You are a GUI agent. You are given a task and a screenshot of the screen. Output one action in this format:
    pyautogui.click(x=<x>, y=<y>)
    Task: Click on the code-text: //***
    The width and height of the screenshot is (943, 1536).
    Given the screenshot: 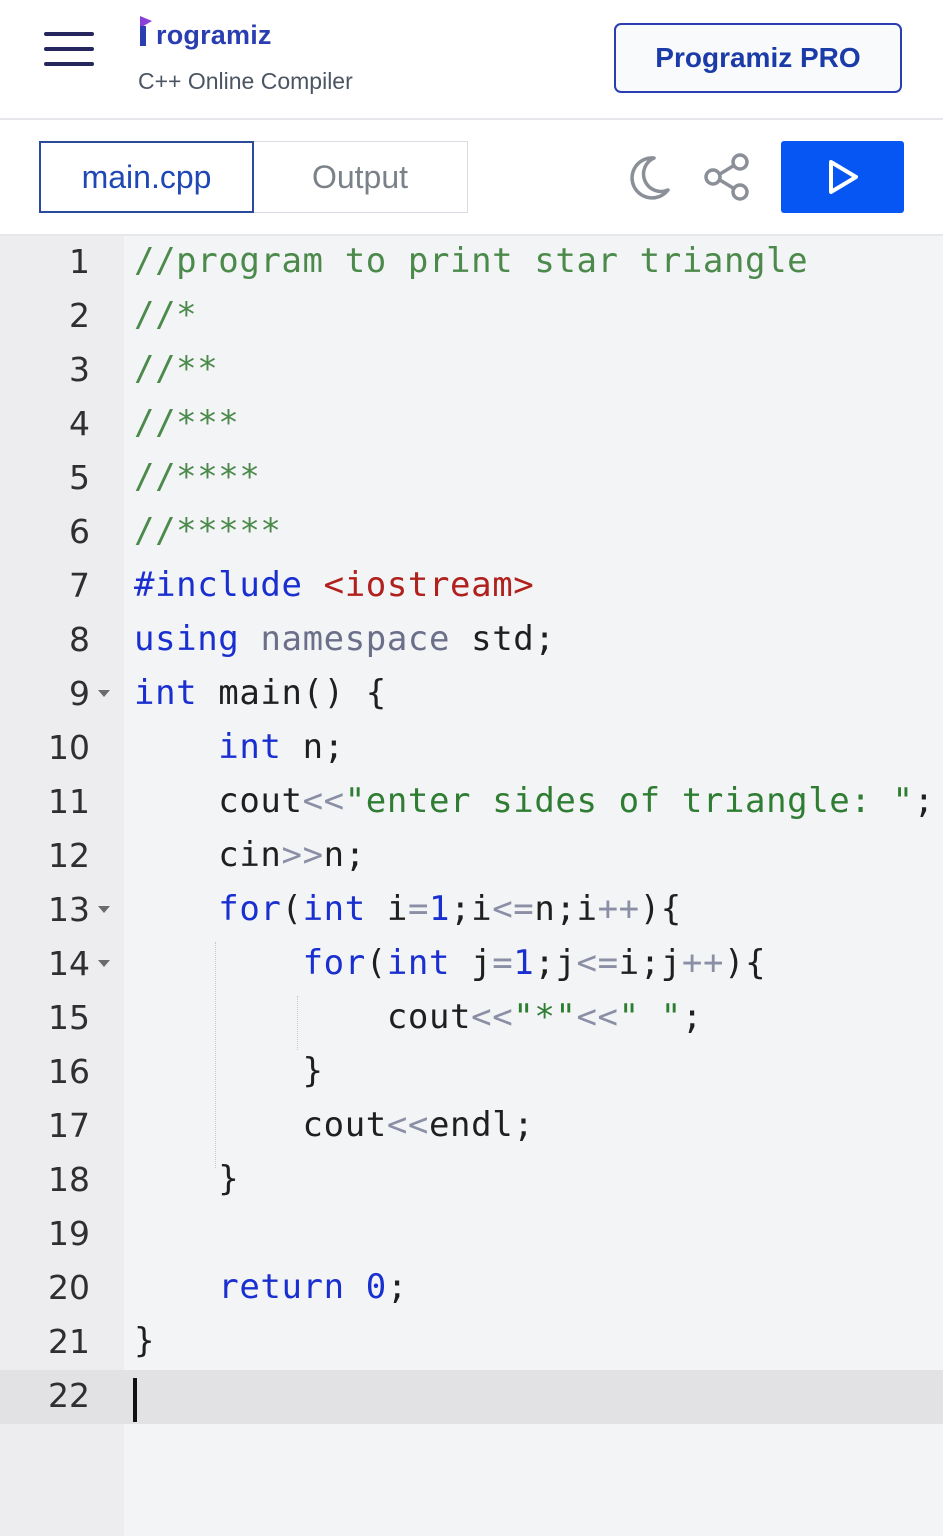 What is the action you would take?
    pyautogui.click(x=187, y=423)
    